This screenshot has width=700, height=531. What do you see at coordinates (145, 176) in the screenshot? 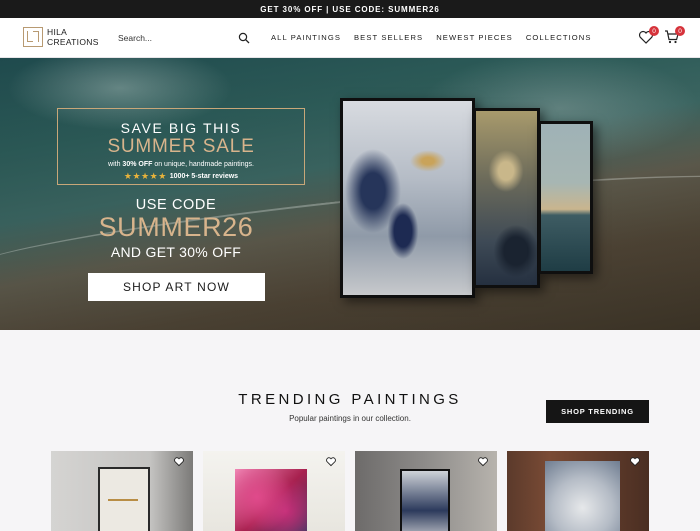
I see `star-rating-icon: ★★★★★` at bounding box center [145, 176].